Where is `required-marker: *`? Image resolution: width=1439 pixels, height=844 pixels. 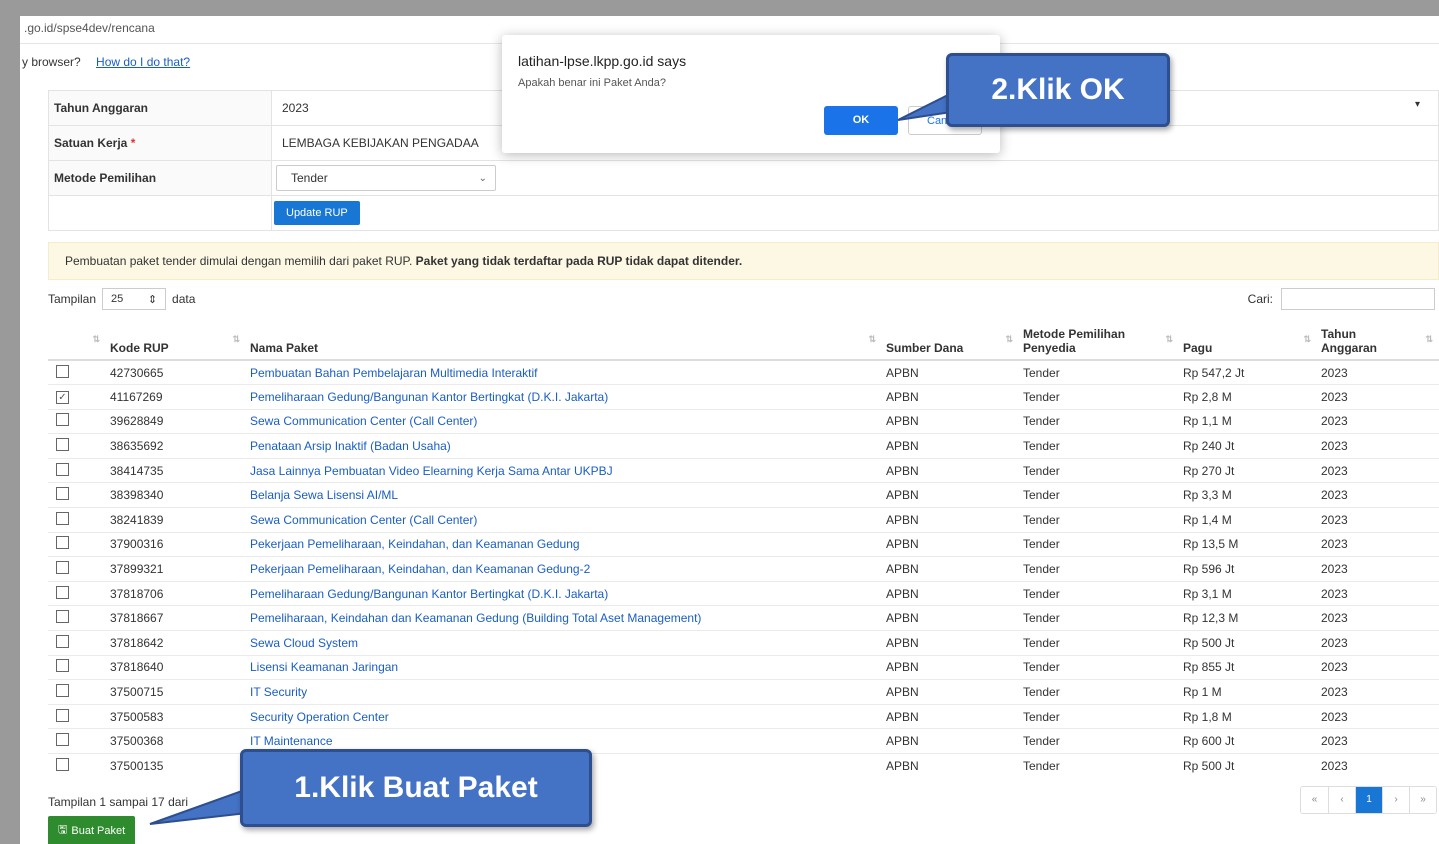 required-marker: * is located at coordinates (133, 143).